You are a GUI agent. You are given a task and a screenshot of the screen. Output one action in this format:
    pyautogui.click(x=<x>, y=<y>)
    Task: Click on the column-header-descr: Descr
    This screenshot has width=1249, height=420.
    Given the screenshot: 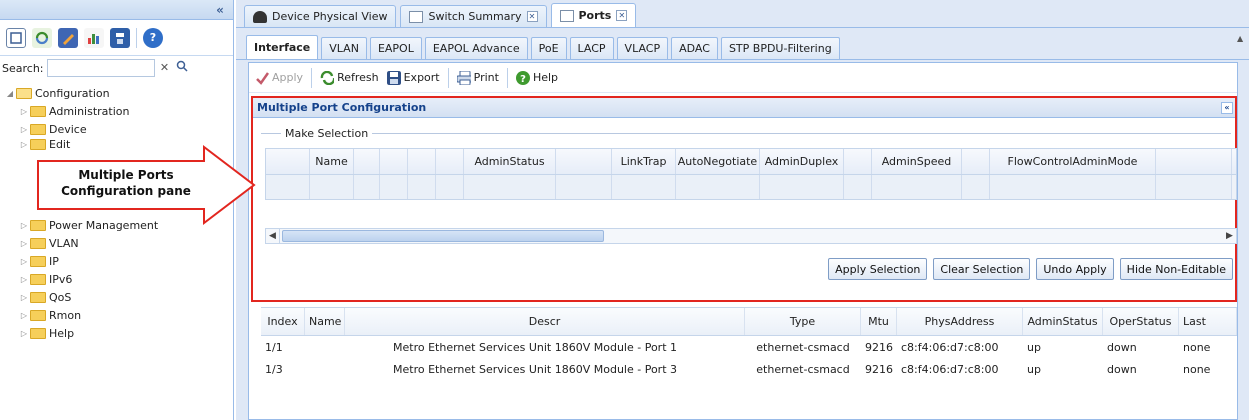 What is the action you would take?
    pyautogui.click(x=545, y=321)
    